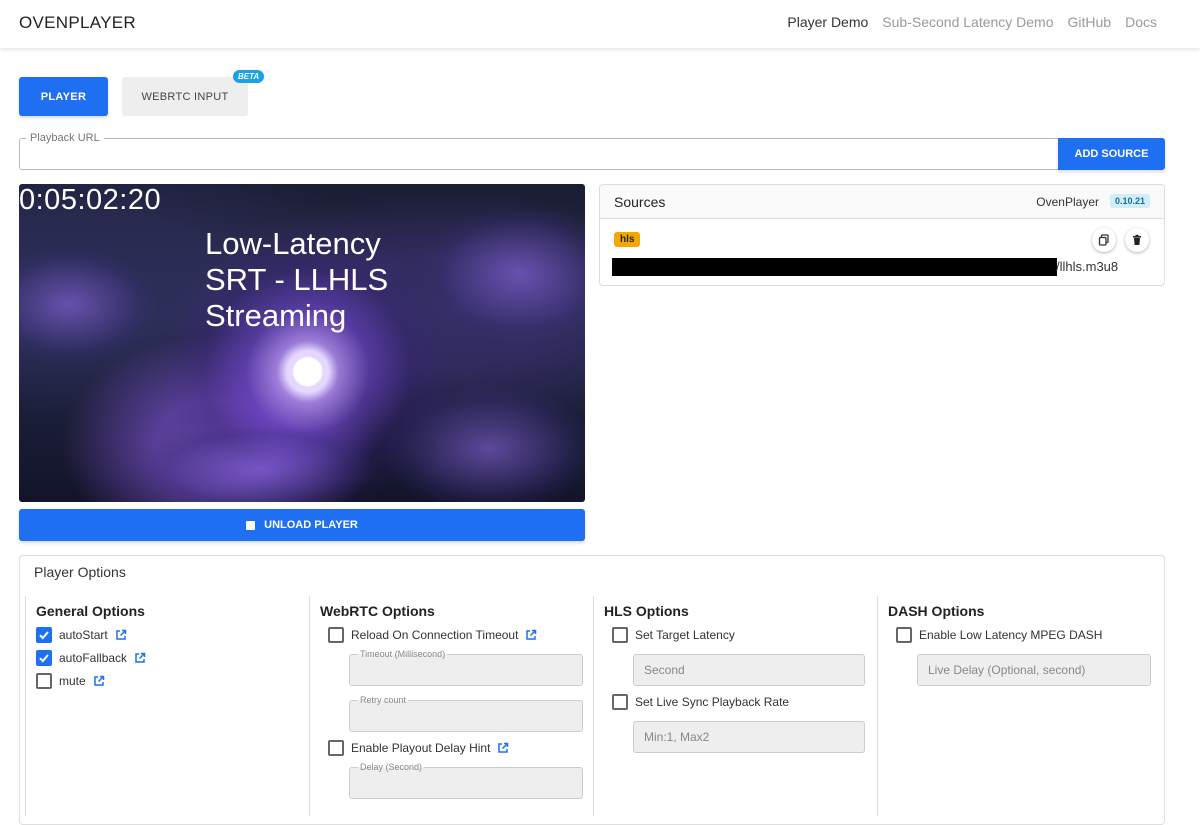  What do you see at coordinates (967, 22) in the screenshot?
I see `nav-sub-second-latency-demo: Sub-Second Latency Demo` at bounding box center [967, 22].